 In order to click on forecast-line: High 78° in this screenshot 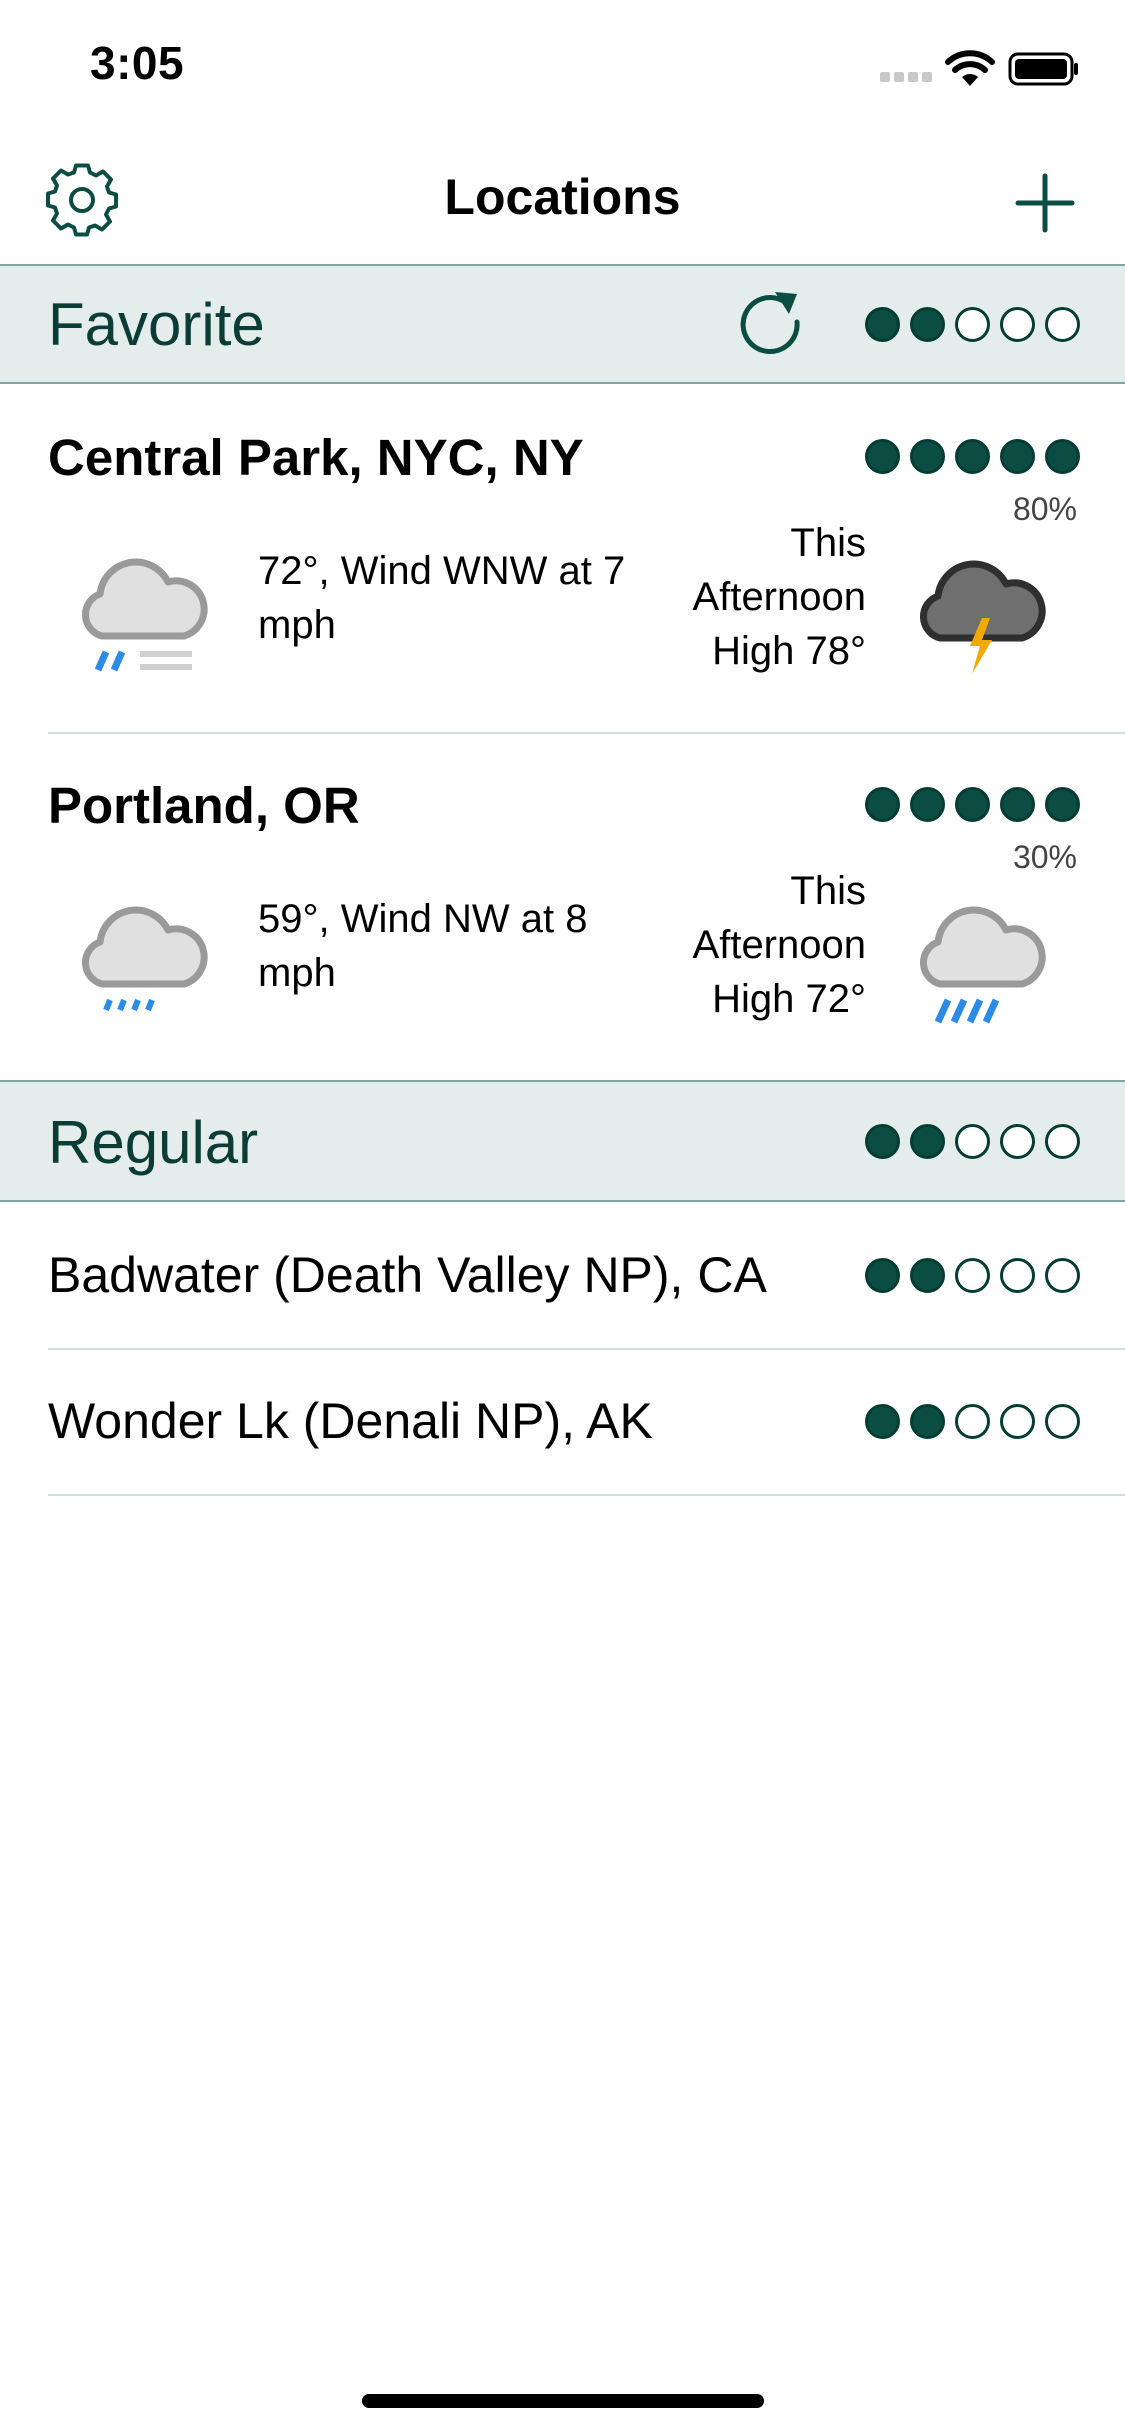, I will do `click(789, 651)`.